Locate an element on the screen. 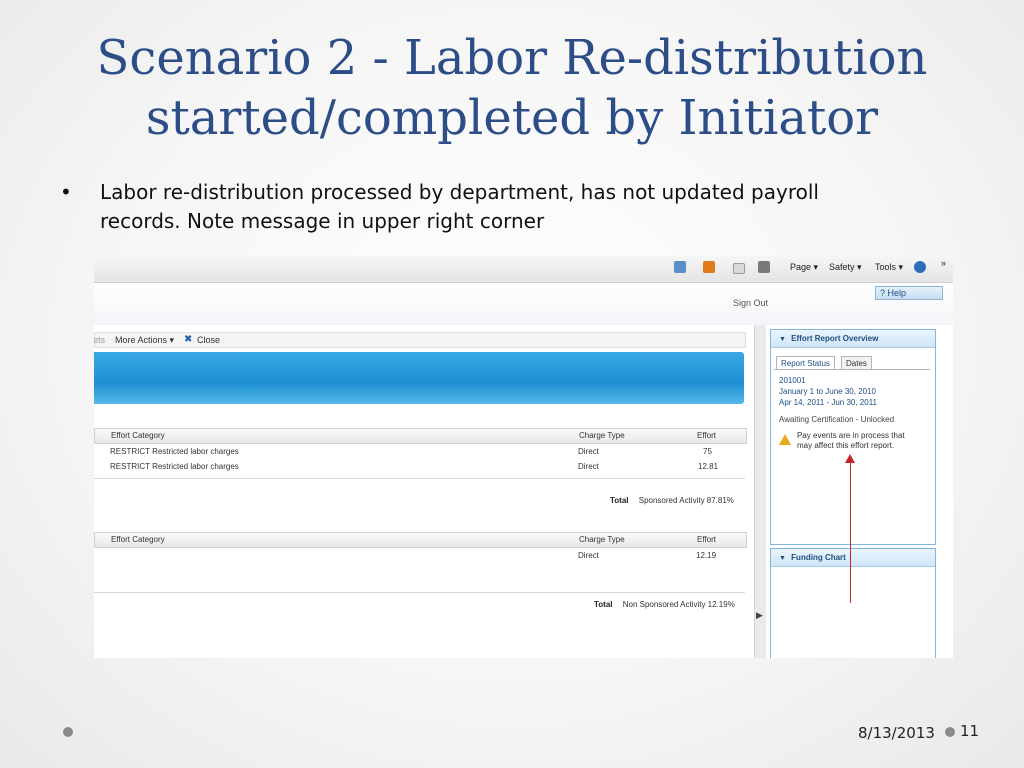 This screenshot has height=768, width=1024. total-value: Sponsored Activity 87.81% is located at coordinates (686, 500).